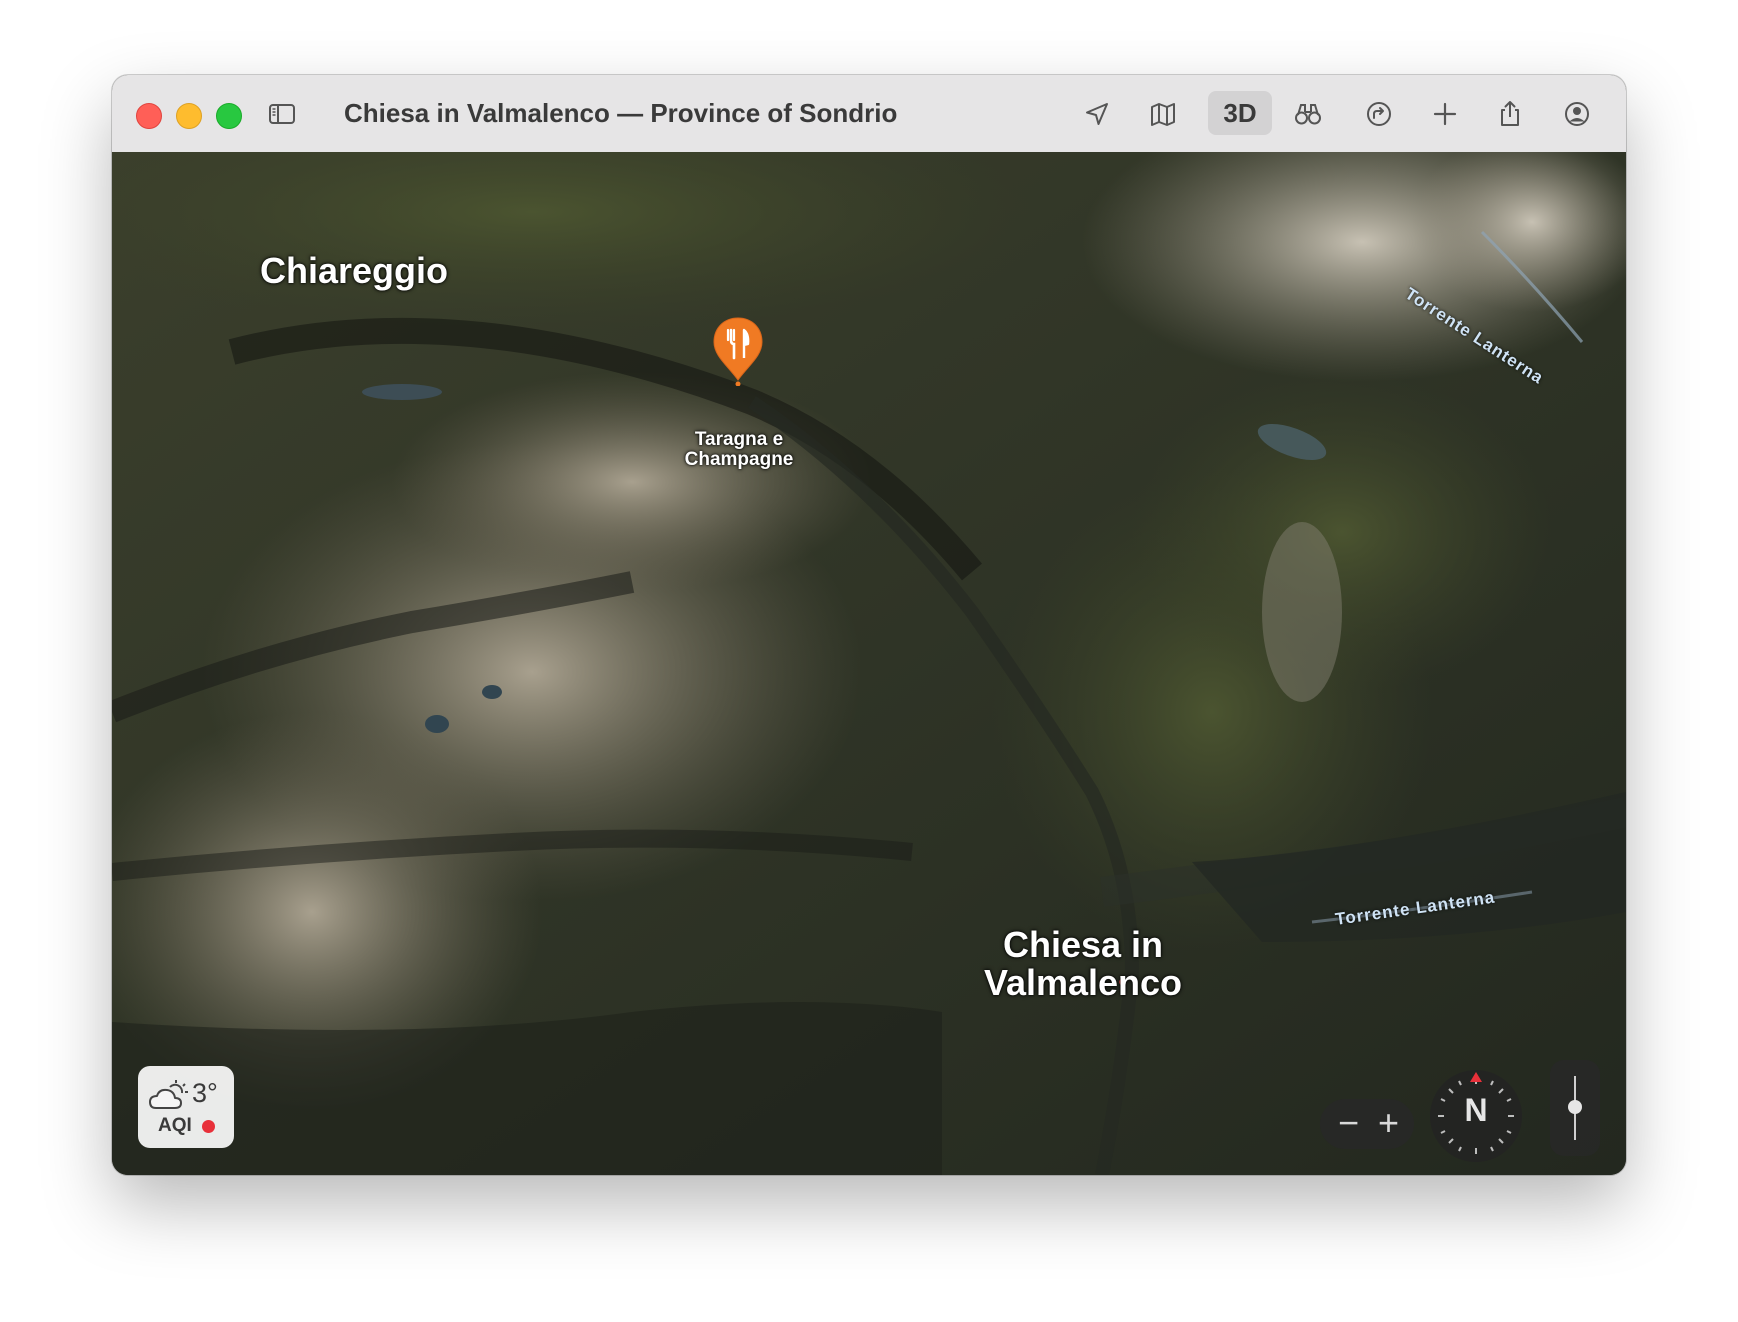 This screenshot has width=1738, height=1322. I want to click on location-arrow-icon, so click(1097, 114).